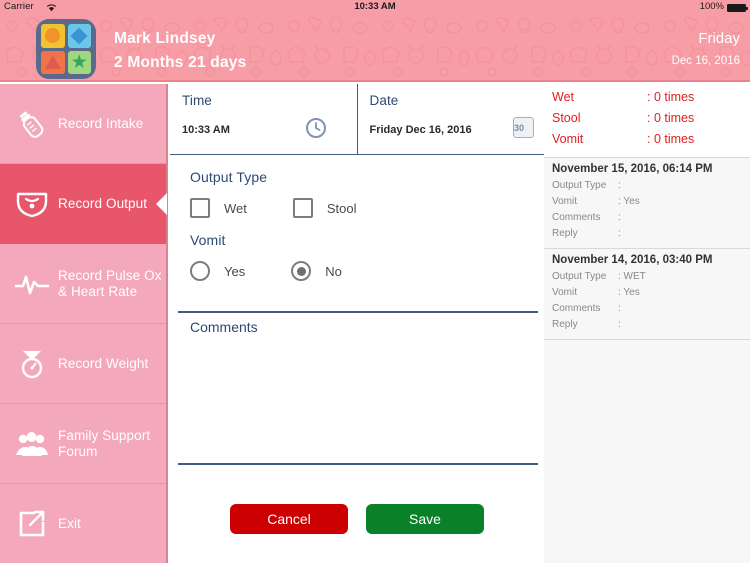 The height and width of the screenshot is (563, 750). Describe the element at coordinates (200, 271) in the screenshot. I see `vomit-yes-radio` at that location.